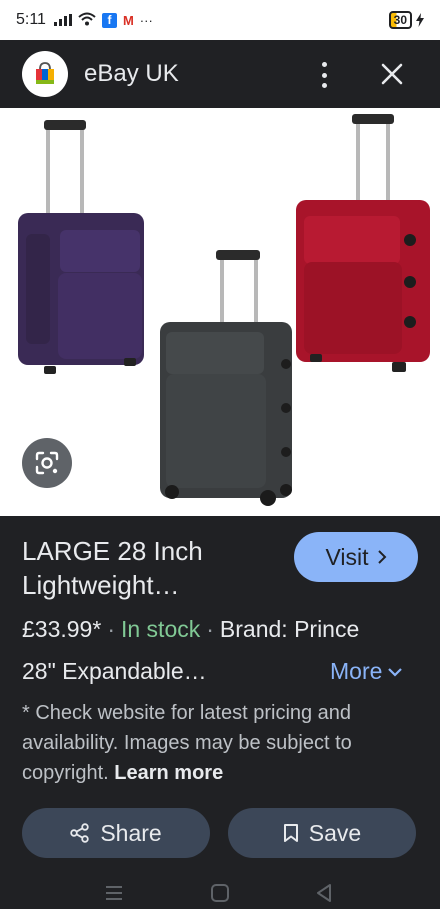 This screenshot has height=909, width=440. What do you see at coordinates (109, 20) in the screenshot?
I see `facebook-icon: f` at bounding box center [109, 20].